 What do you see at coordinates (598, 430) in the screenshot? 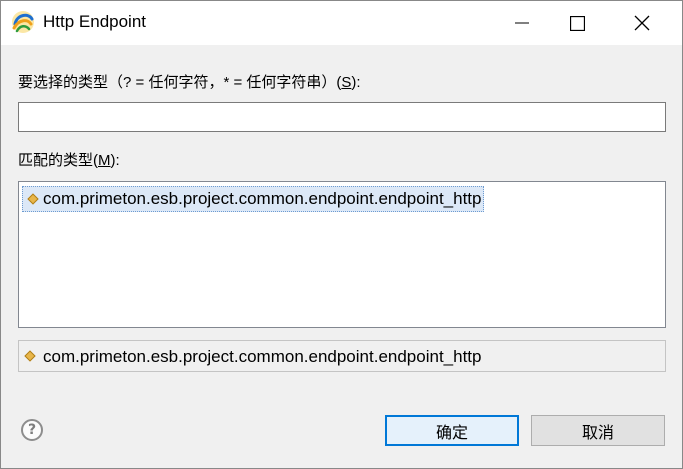
I see `cancel-button: 取消` at bounding box center [598, 430].